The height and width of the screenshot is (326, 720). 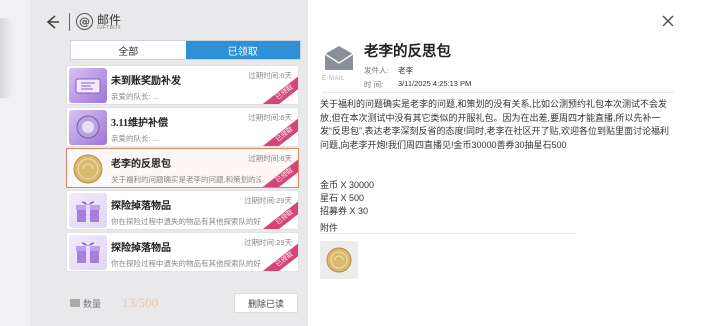 What do you see at coordinates (448, 233) in the screenshot?
I see `attachment-divider` at bounding box center [448, 233].